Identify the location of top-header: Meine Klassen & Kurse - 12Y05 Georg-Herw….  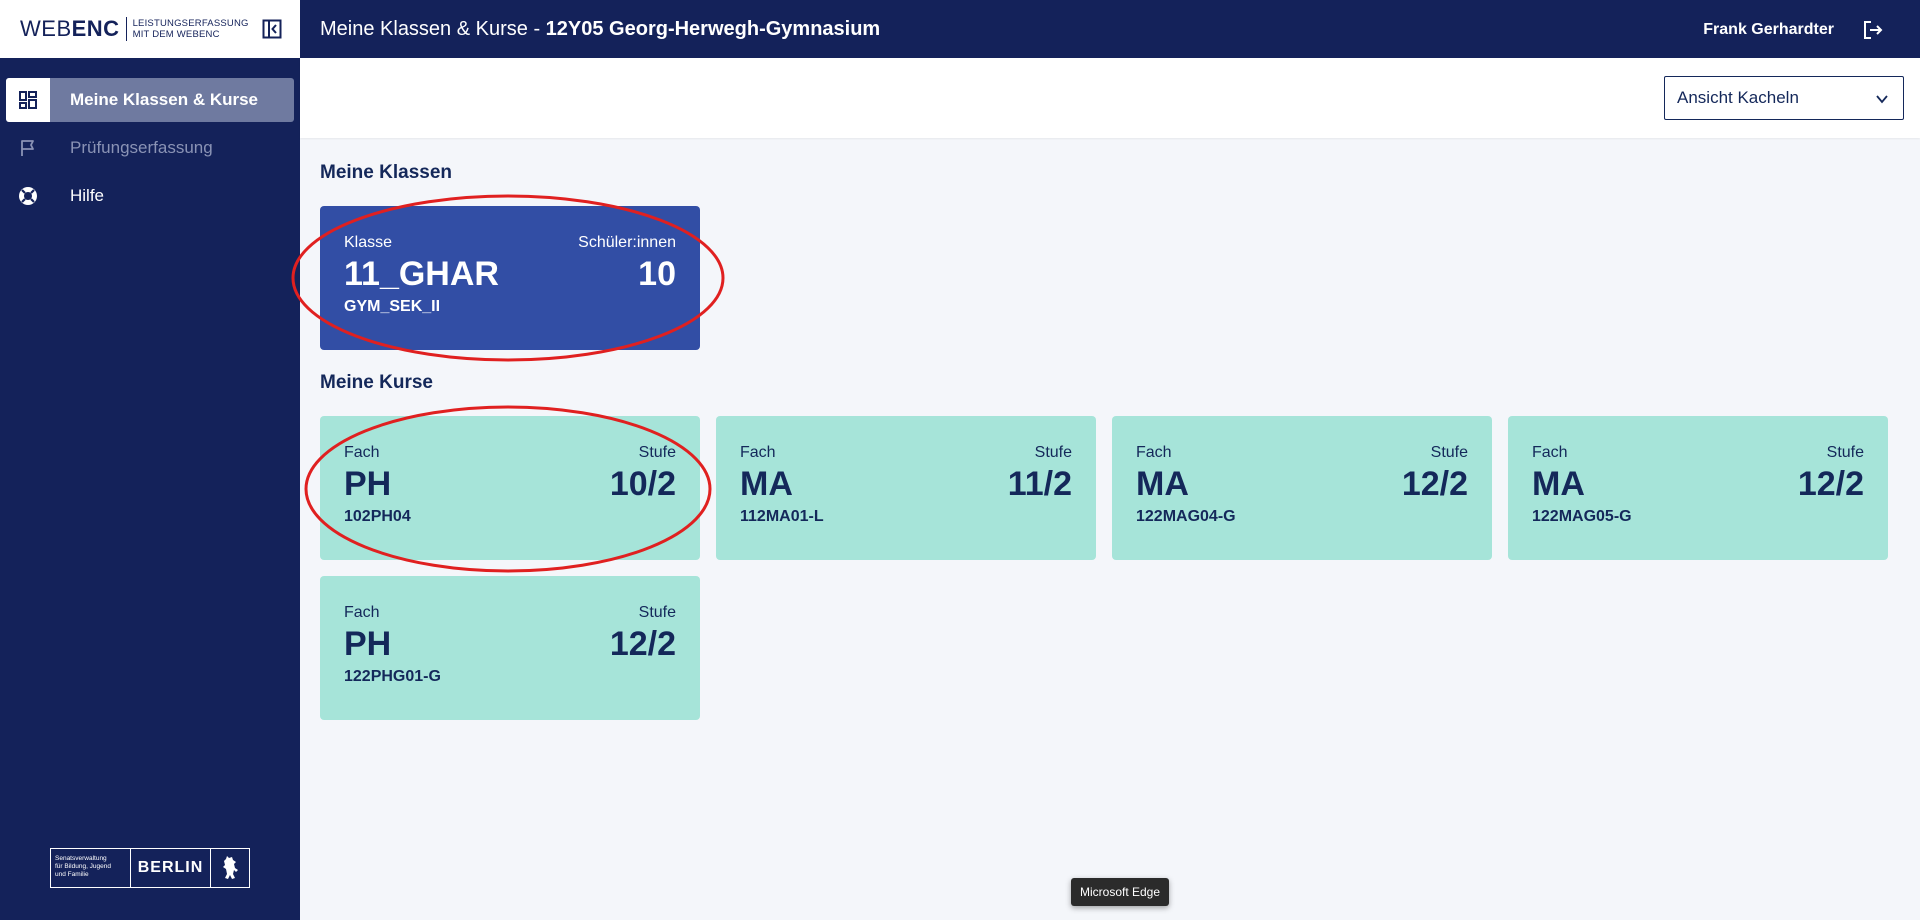
(1110, 29).